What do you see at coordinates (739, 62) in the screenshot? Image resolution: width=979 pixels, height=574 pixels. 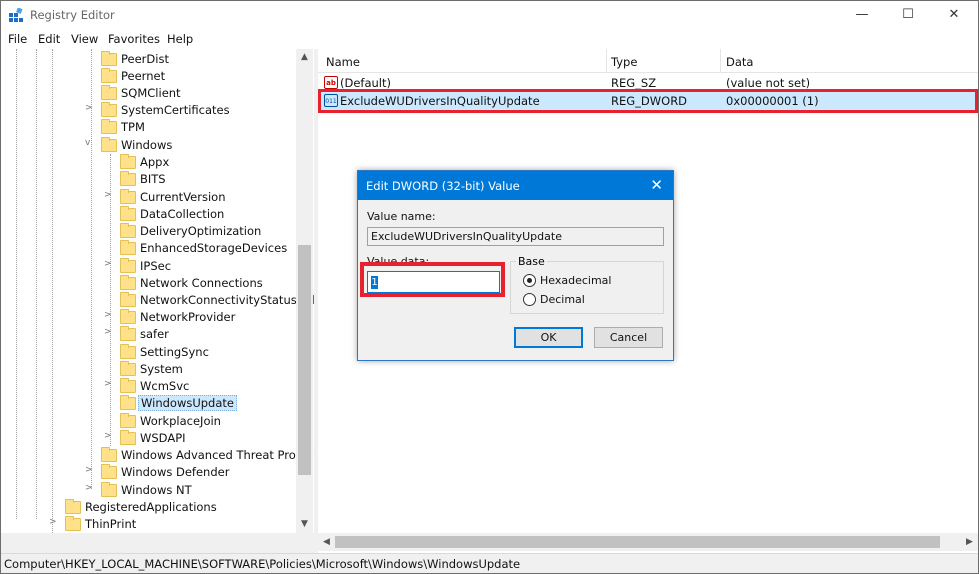 I see `column-data: Data` at bounding box center [739, 62].